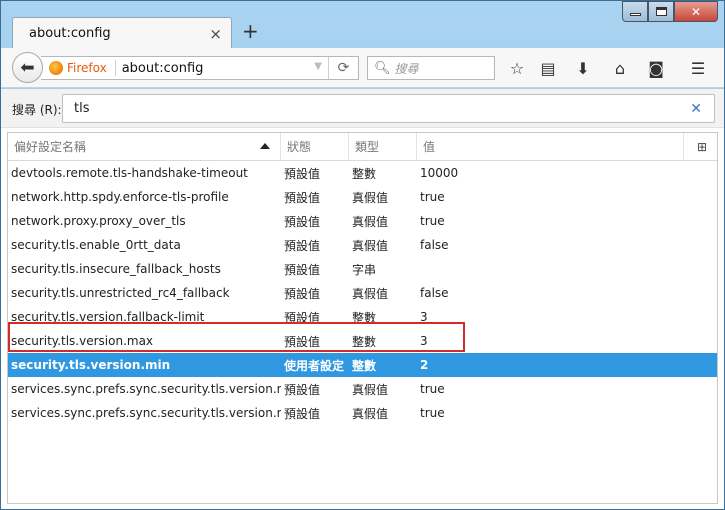 Image resolution: width=725 pixels, height=510 pixels. What do you see at coordinates (250, 31) in the screenshot?
I see `new-tab-button: +` at bounding box center [250, 31].